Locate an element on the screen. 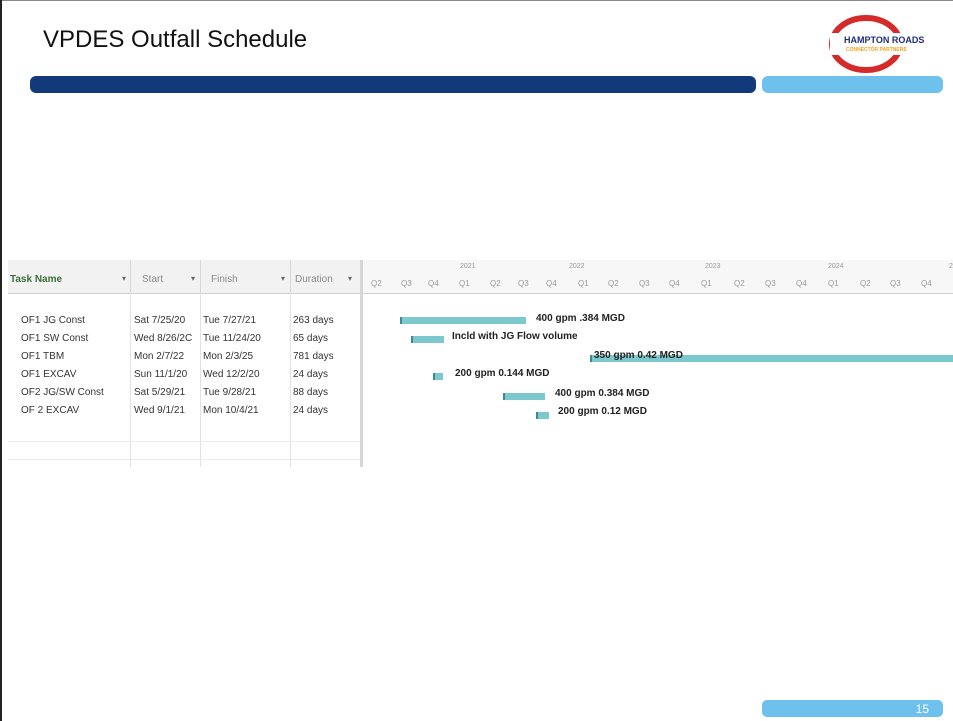 The image size is (953, 721). task-finish: Mon 10/4/21 is located at coordinates (231, 410).